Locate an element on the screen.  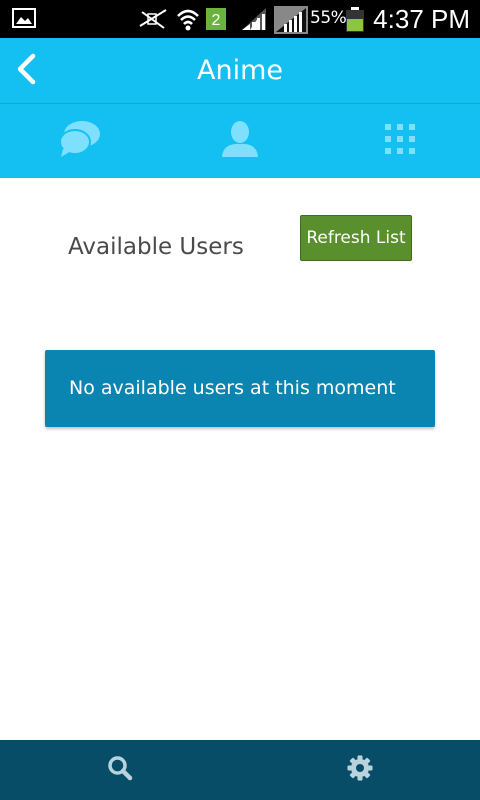
tab-users is located at coordinates (240, 141).